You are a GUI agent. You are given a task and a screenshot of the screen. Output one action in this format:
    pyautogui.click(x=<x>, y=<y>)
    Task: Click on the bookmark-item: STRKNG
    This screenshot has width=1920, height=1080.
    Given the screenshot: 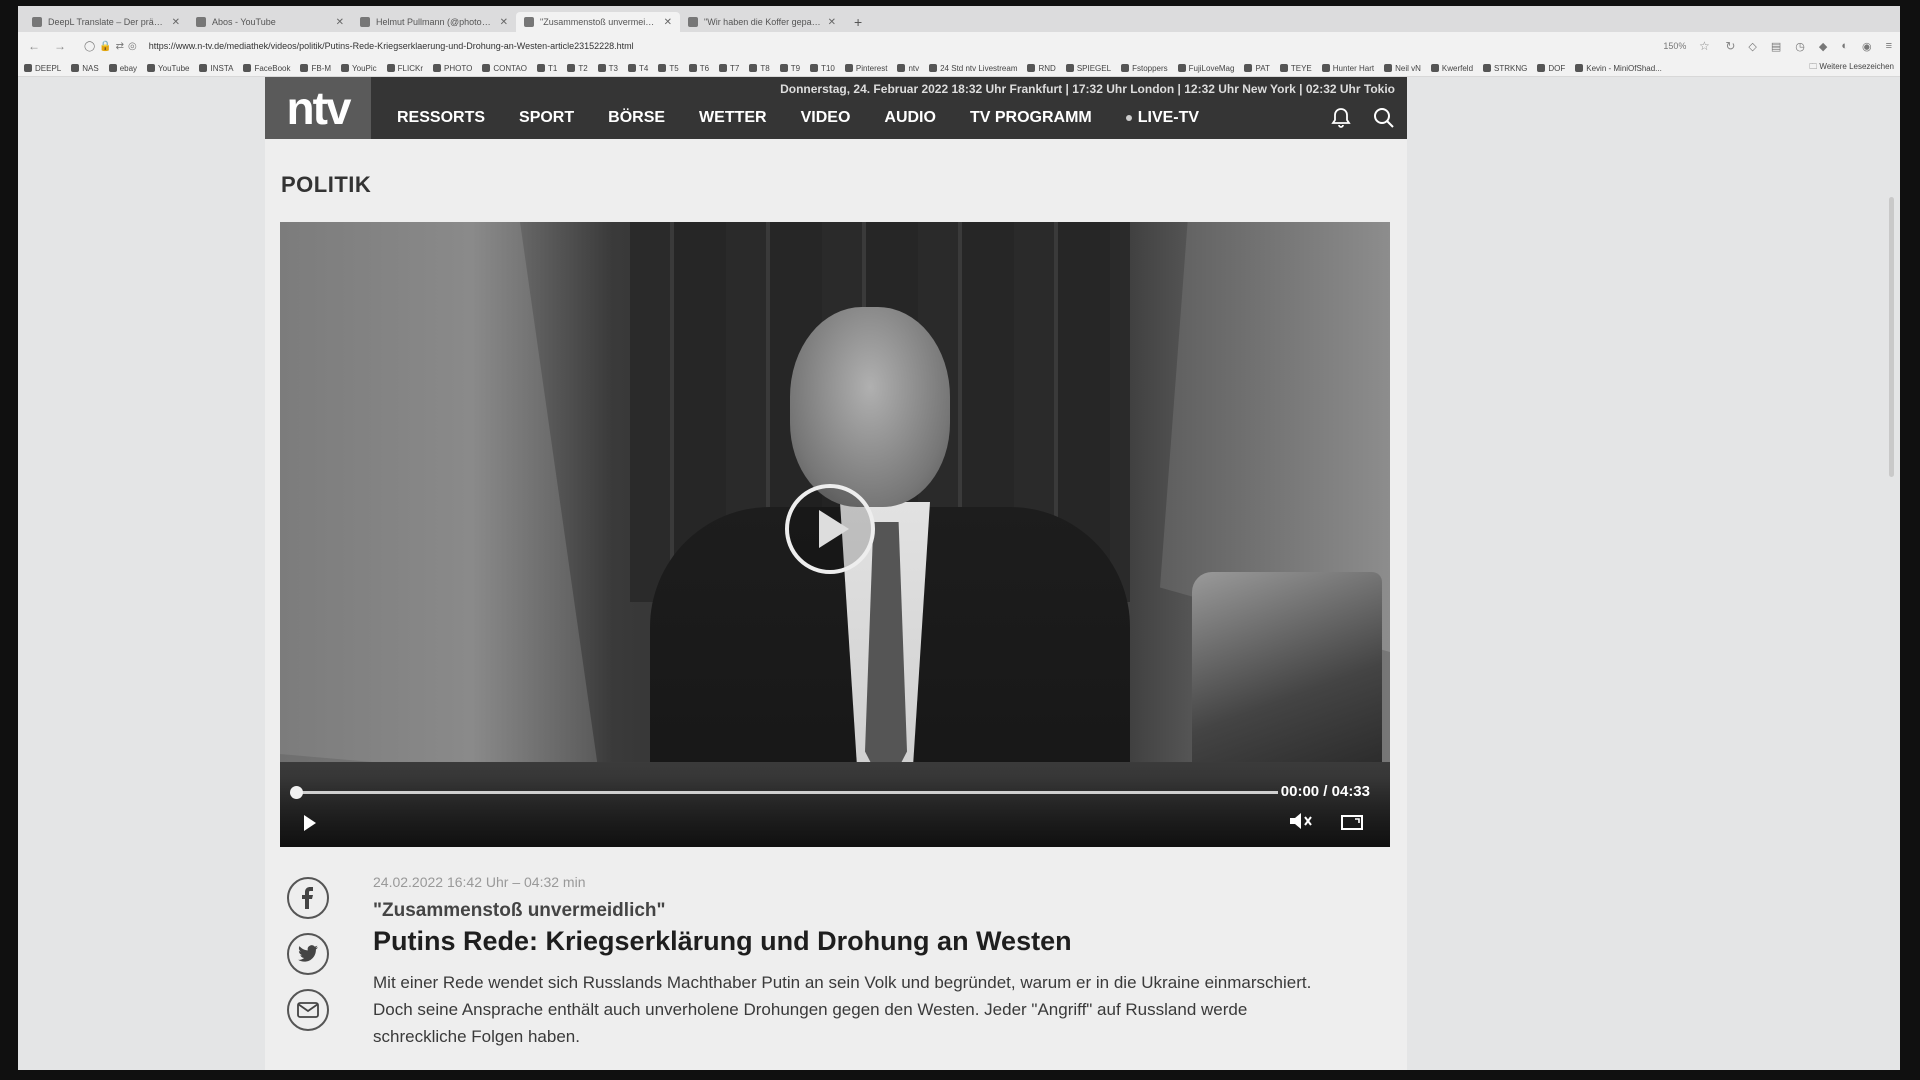 What is the action you would take?
    pyautogui.click(x=1505, y=68)
    